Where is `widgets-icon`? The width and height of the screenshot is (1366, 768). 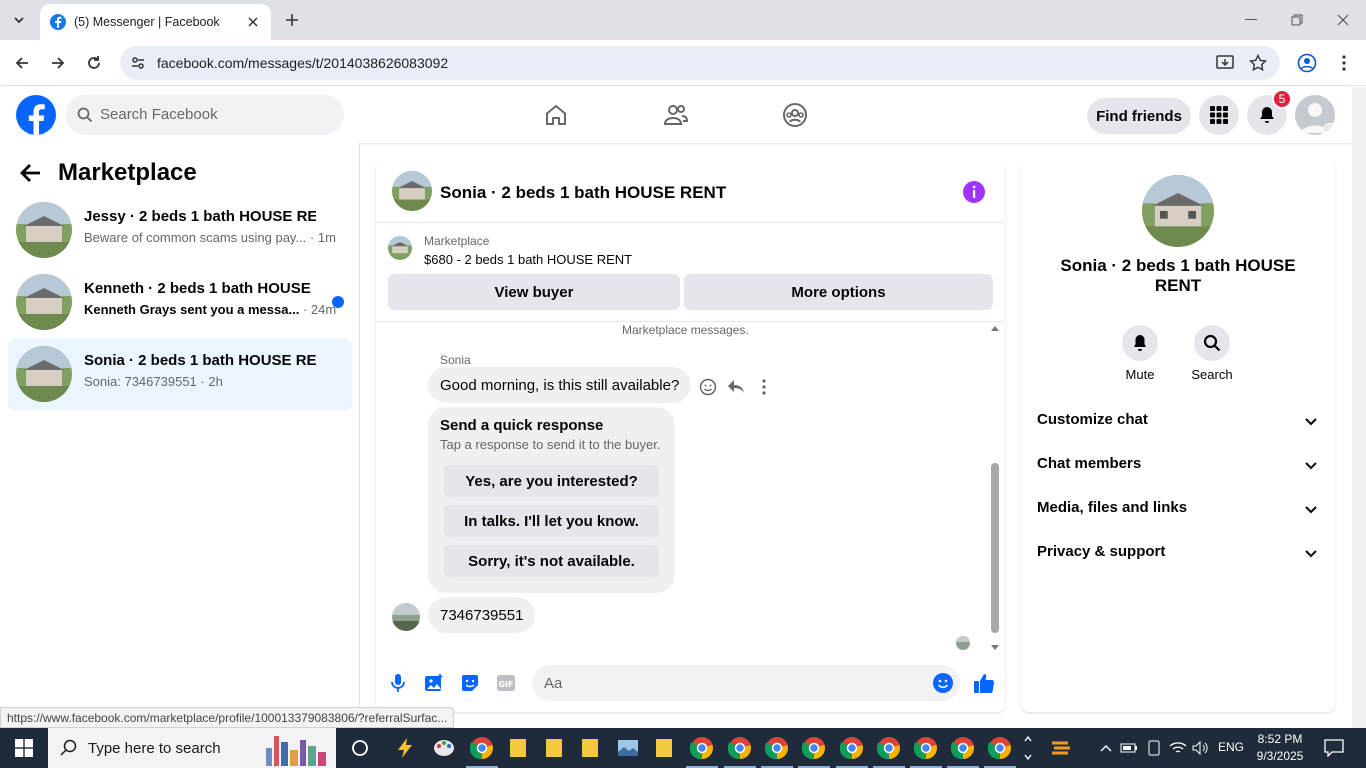
widgets-icon is located at coordinates (1062, 748).